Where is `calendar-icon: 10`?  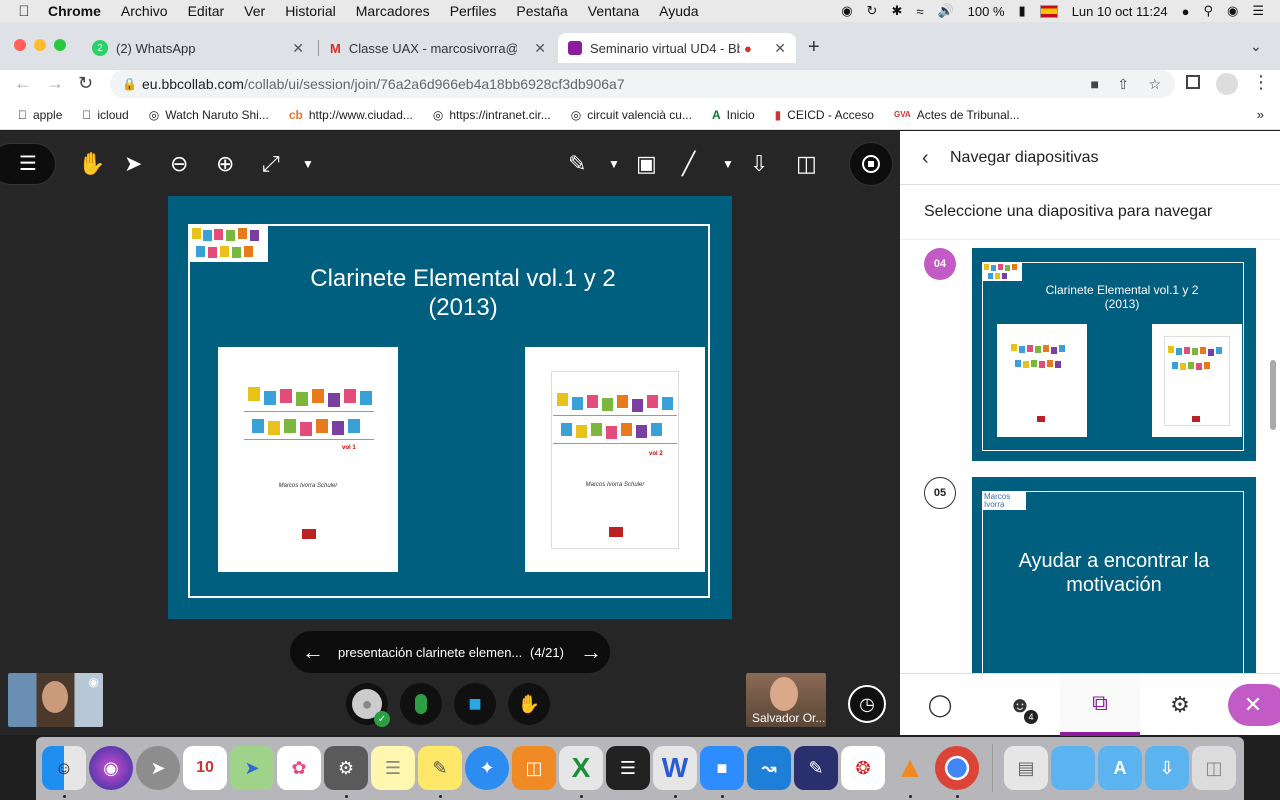
calendar-icon: 10 is located at coordinates (205, 768).